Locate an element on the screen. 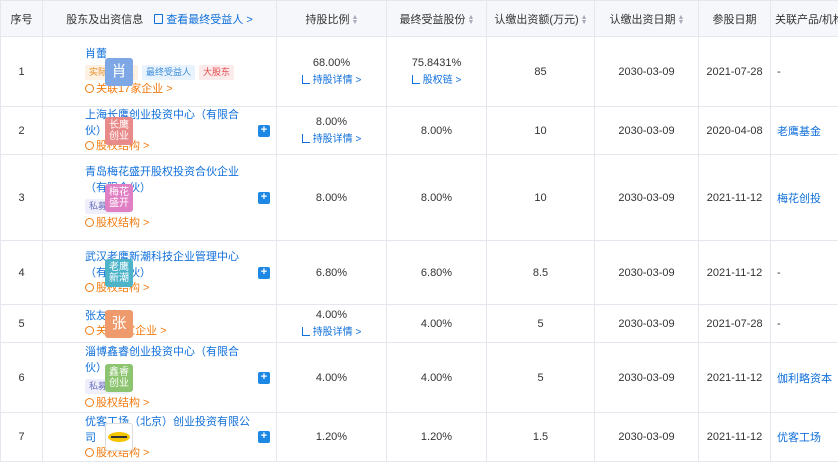 This screenshot has width=838, height=475. ratio-cell: 8.00% 持股详情 > is located at coordinates (331, 130).